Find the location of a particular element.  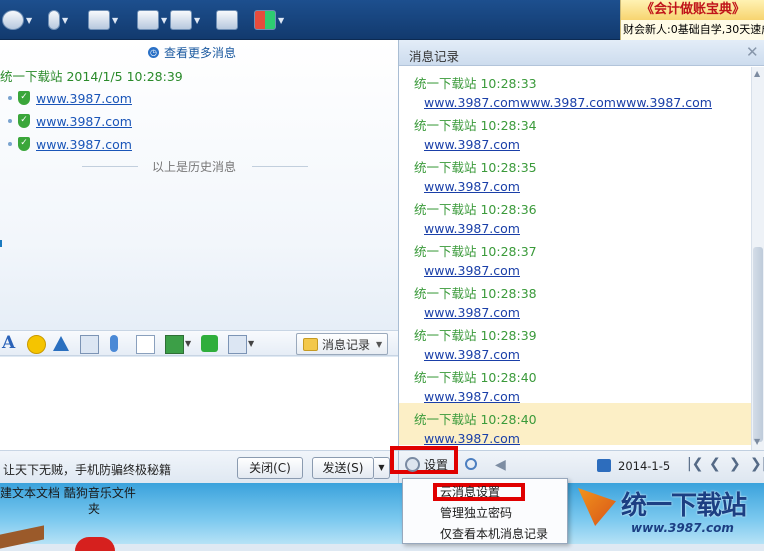

record-item-selected: 统一下载站 10:28:40 www.3987.com is located at coordinates (575, 424).